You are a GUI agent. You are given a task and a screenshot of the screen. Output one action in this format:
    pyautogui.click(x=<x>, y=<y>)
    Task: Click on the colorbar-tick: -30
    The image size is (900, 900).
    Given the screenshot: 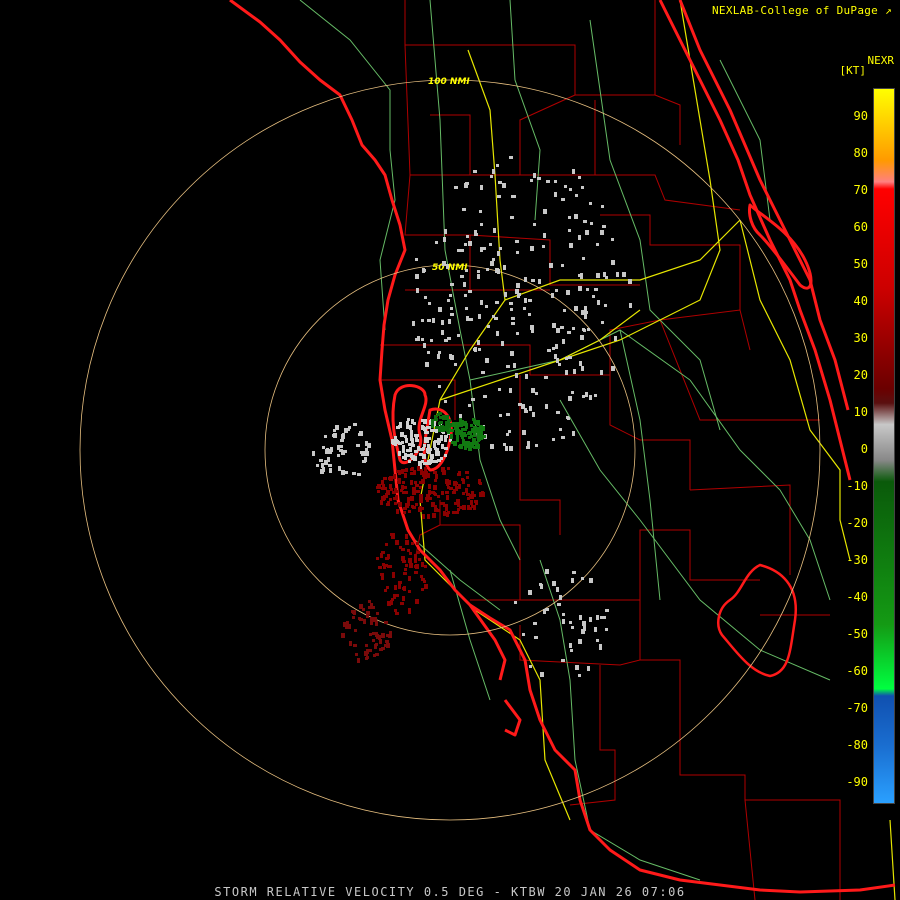 What is the action you would take?
    pyautogui.click(x=857, y=560)
    